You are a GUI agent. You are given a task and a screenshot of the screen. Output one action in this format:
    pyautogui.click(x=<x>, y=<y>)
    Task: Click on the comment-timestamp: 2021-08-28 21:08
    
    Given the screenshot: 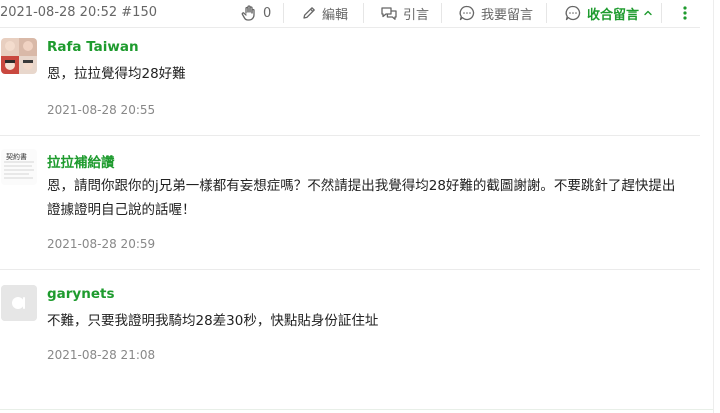 What is the action you would take?
    pyautogui.click(x=101, y=355)
    